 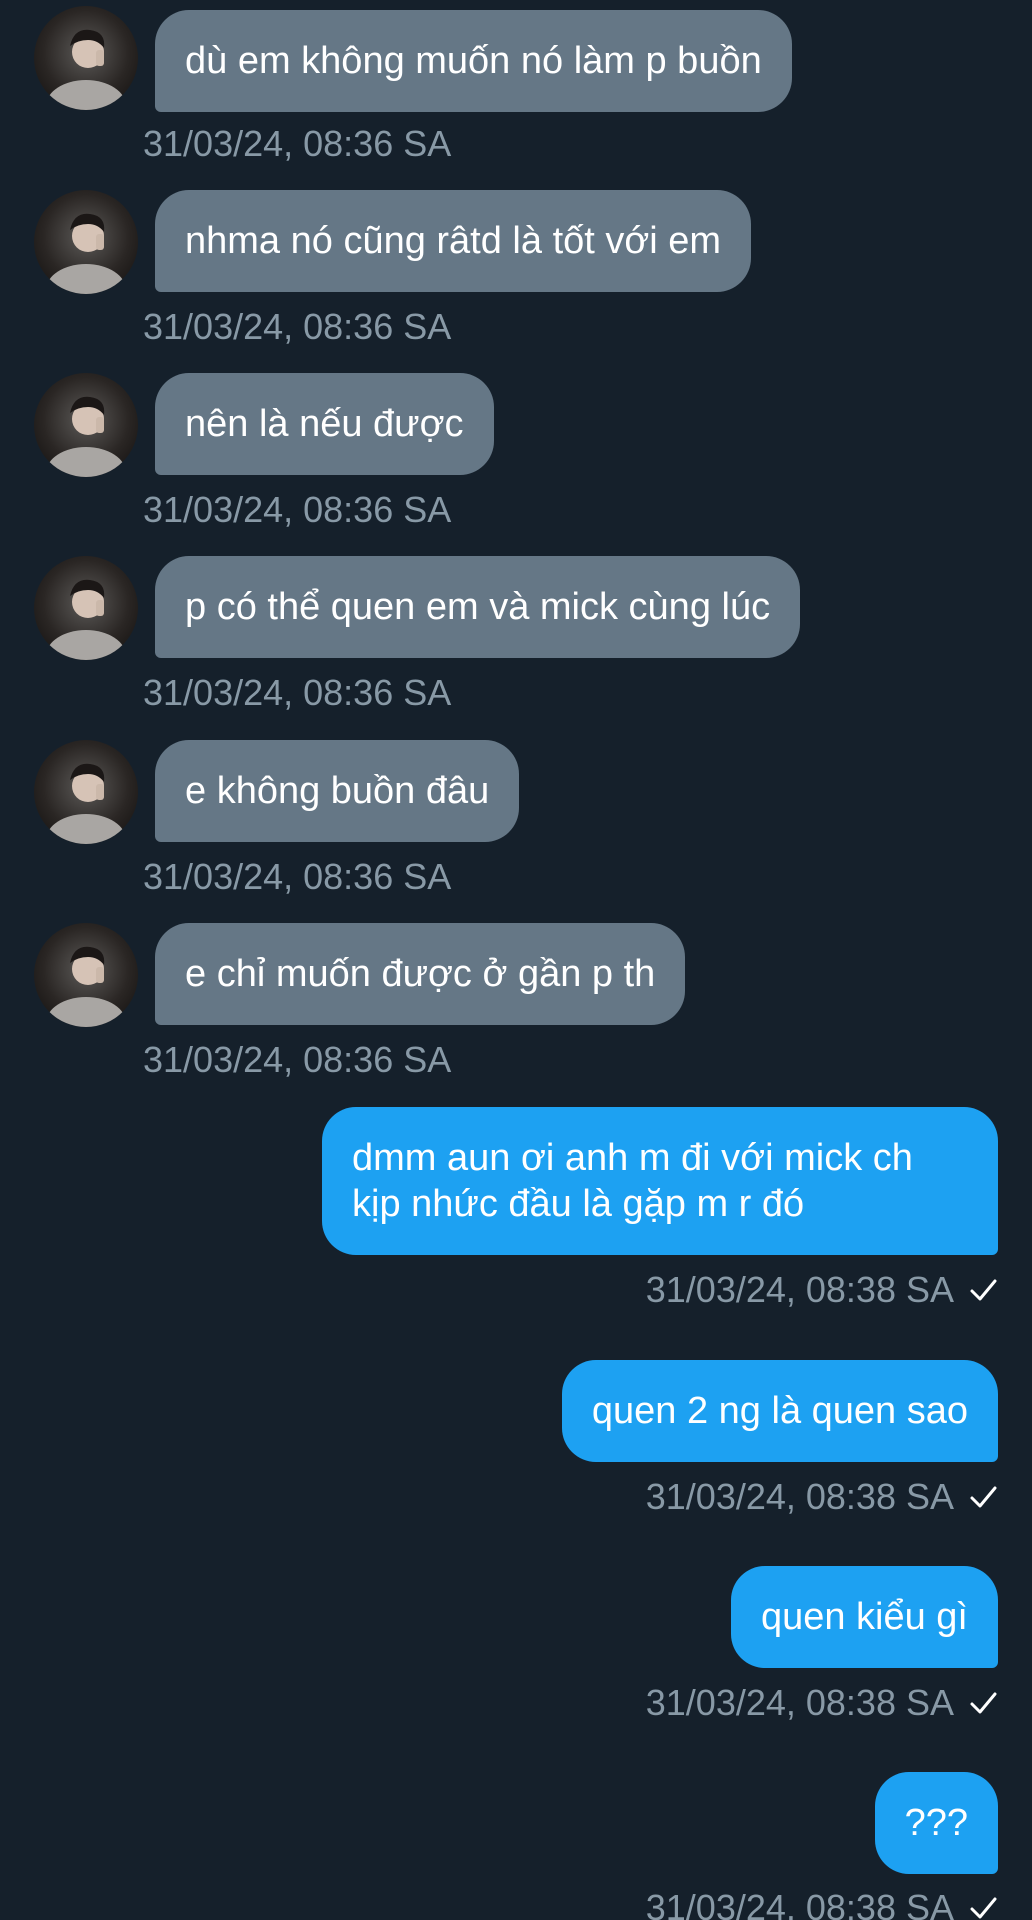 What do you see at coordinates (578, 1204) in the screenshot?
I see `message-line: kịp nhức đầu là gặp m r đó` at bounding box center [578, 1204].